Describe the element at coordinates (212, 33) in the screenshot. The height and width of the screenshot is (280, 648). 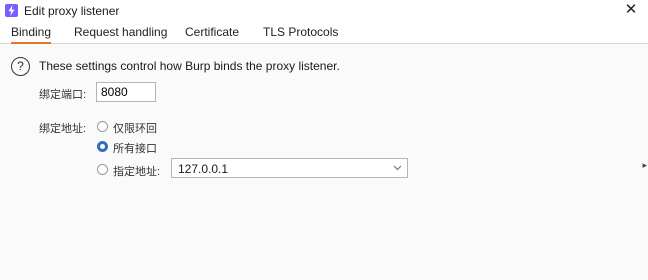
I see `tab-certificate: Certificate` at that location.